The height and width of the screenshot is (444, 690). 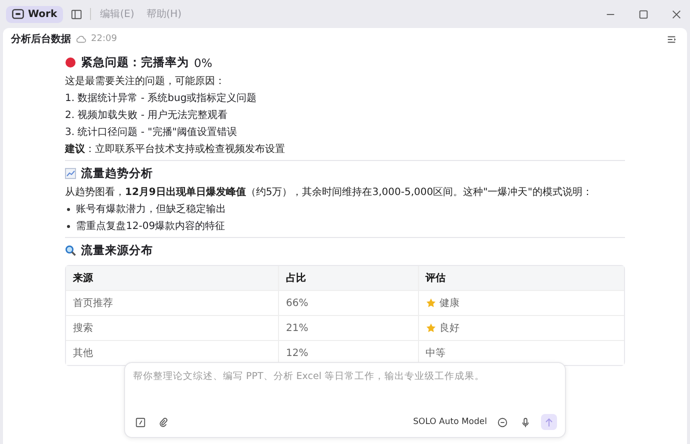 I want to click on table-cell: 良好, so click(x=521, y=327).